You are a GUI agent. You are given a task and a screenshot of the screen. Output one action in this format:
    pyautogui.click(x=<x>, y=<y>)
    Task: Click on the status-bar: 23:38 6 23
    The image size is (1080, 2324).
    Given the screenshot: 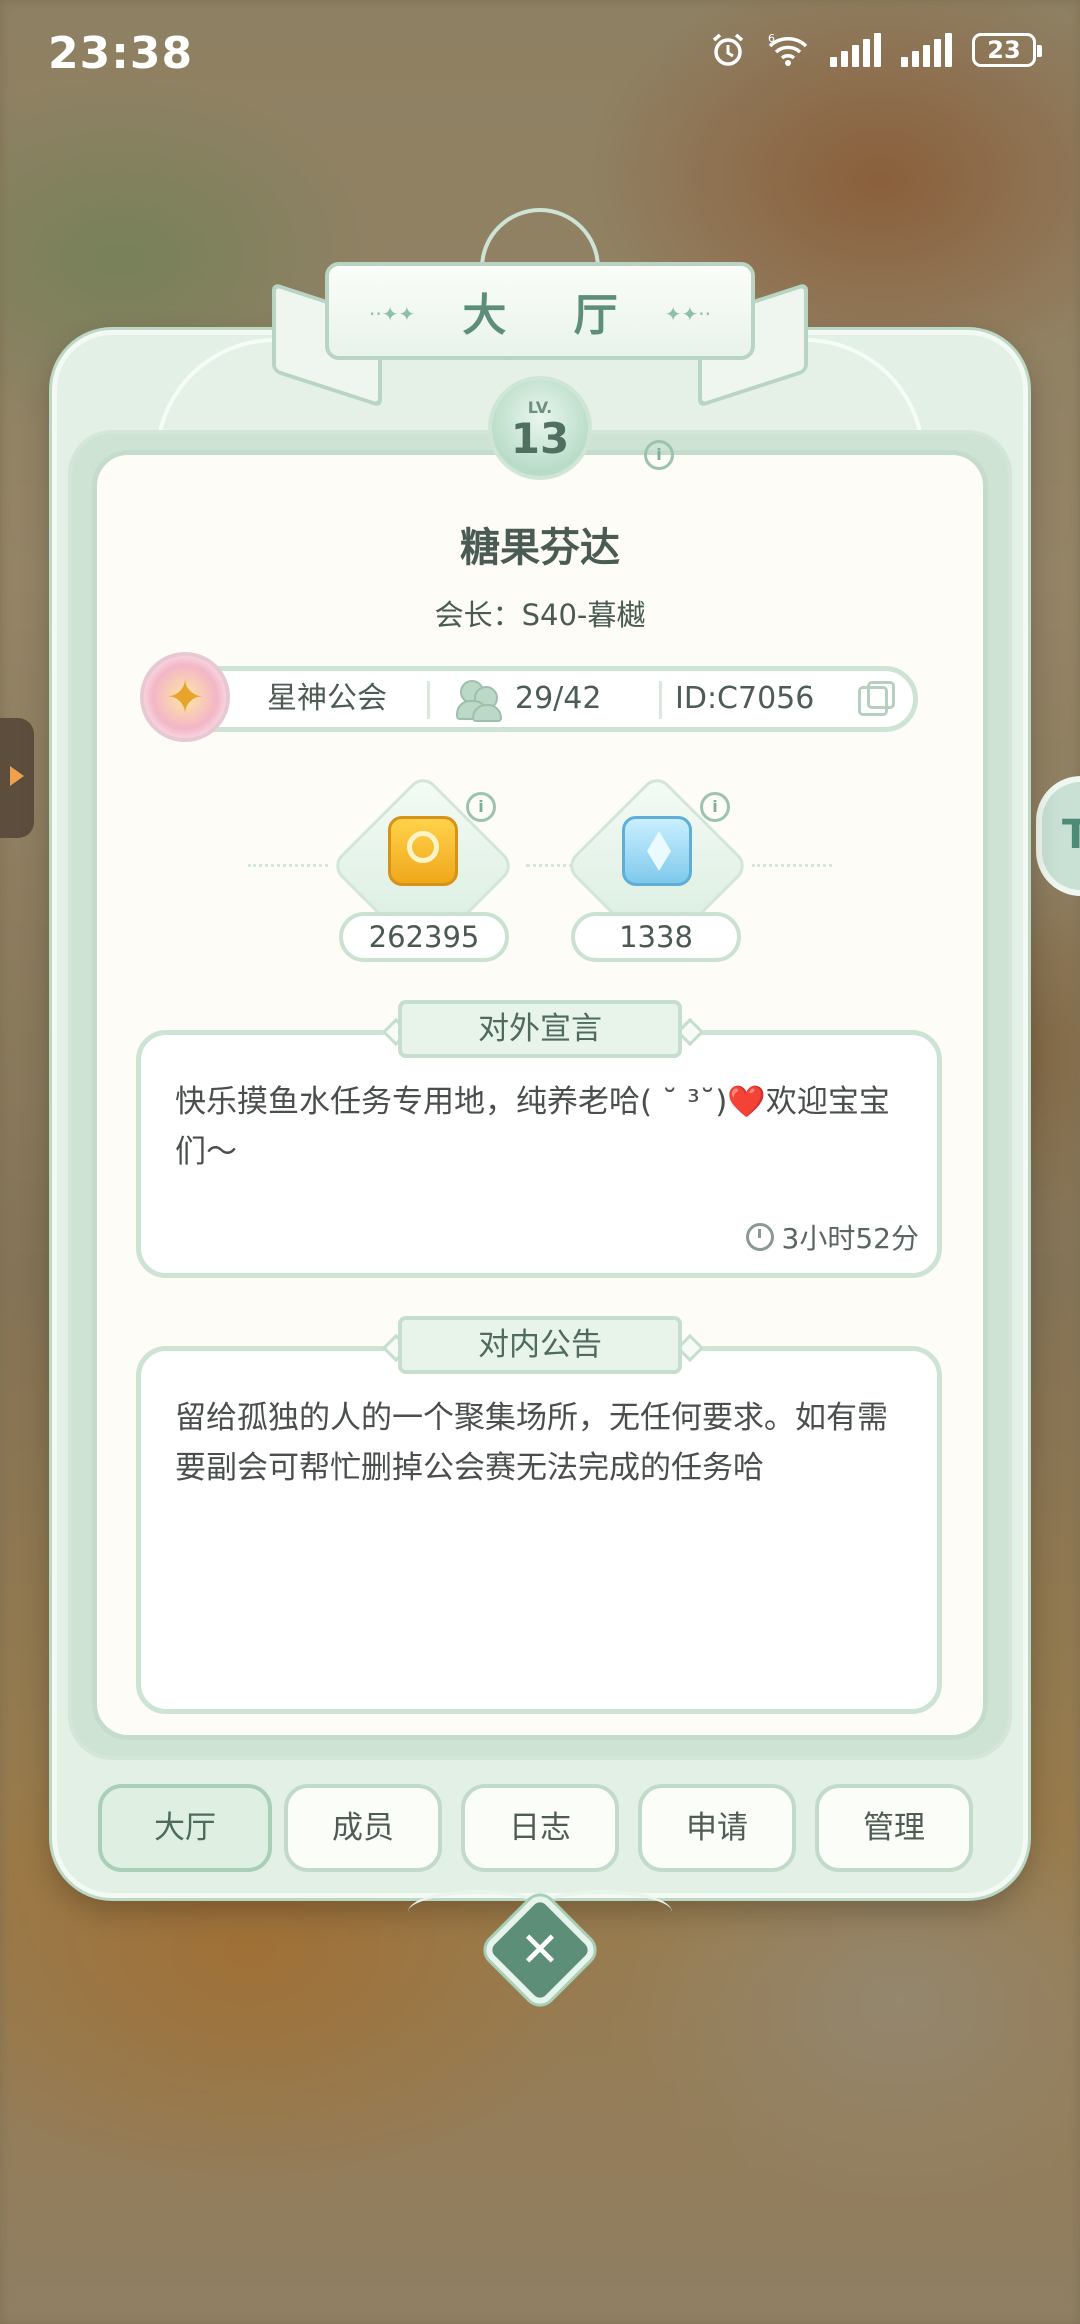 What is the action you would take?
    pyautogui.click(x=540, y=55)
    